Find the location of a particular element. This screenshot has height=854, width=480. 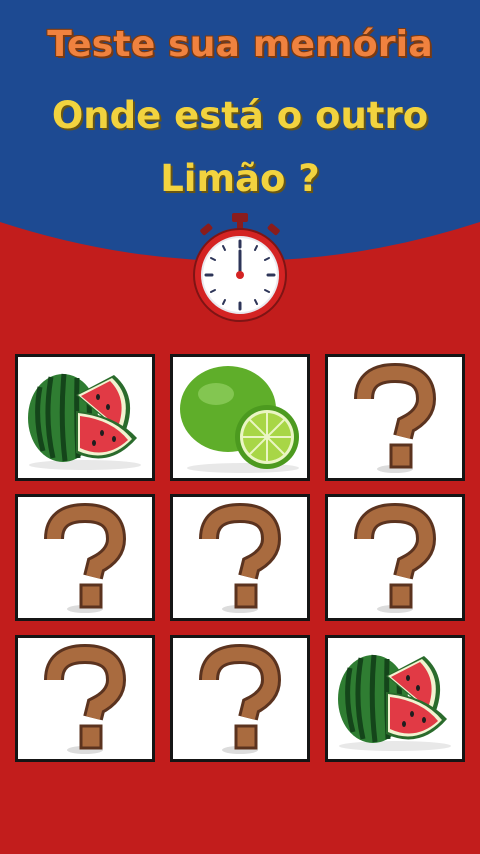

question-line-2: Limão ? is located at coordinates (240, 178).